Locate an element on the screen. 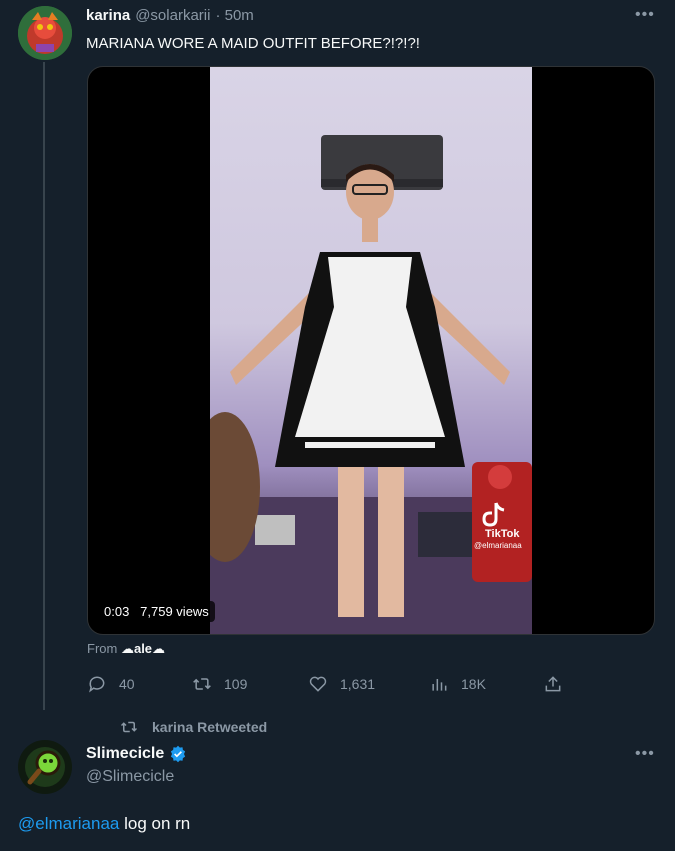  analytics-icon is located at coordinates (439, 685).